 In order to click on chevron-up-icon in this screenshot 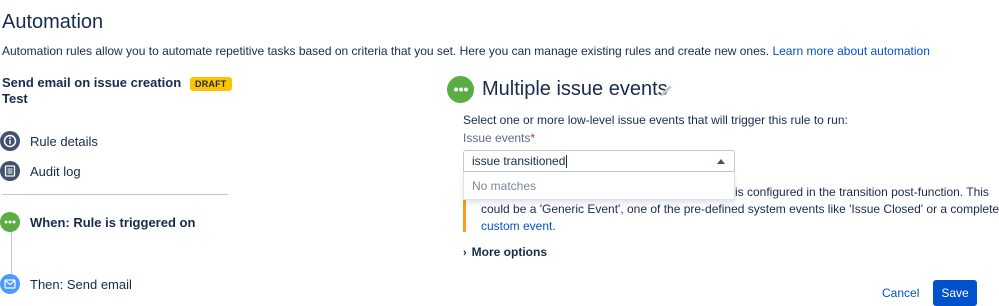, I will do `click(721, 161)`.